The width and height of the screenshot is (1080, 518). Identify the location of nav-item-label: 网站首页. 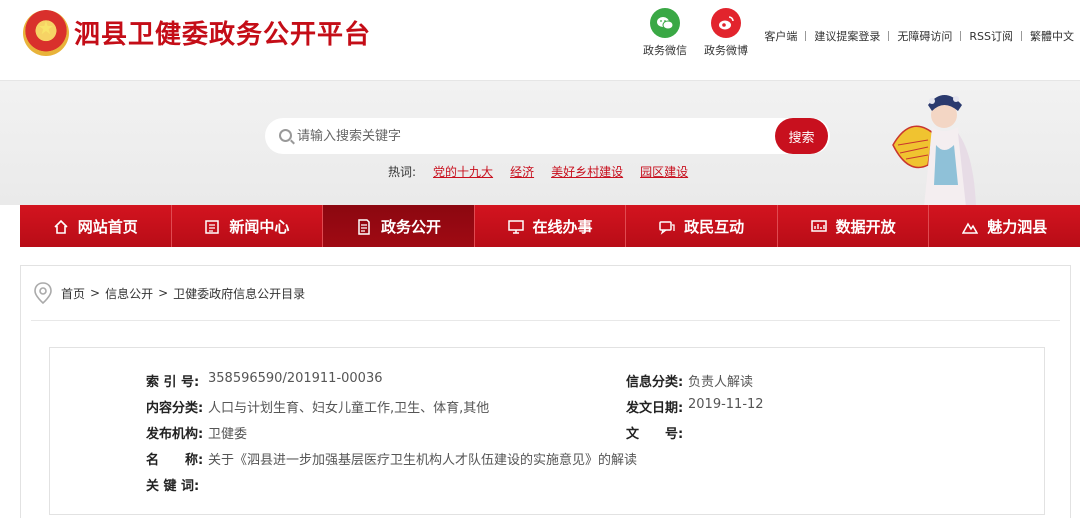
(107, 226).